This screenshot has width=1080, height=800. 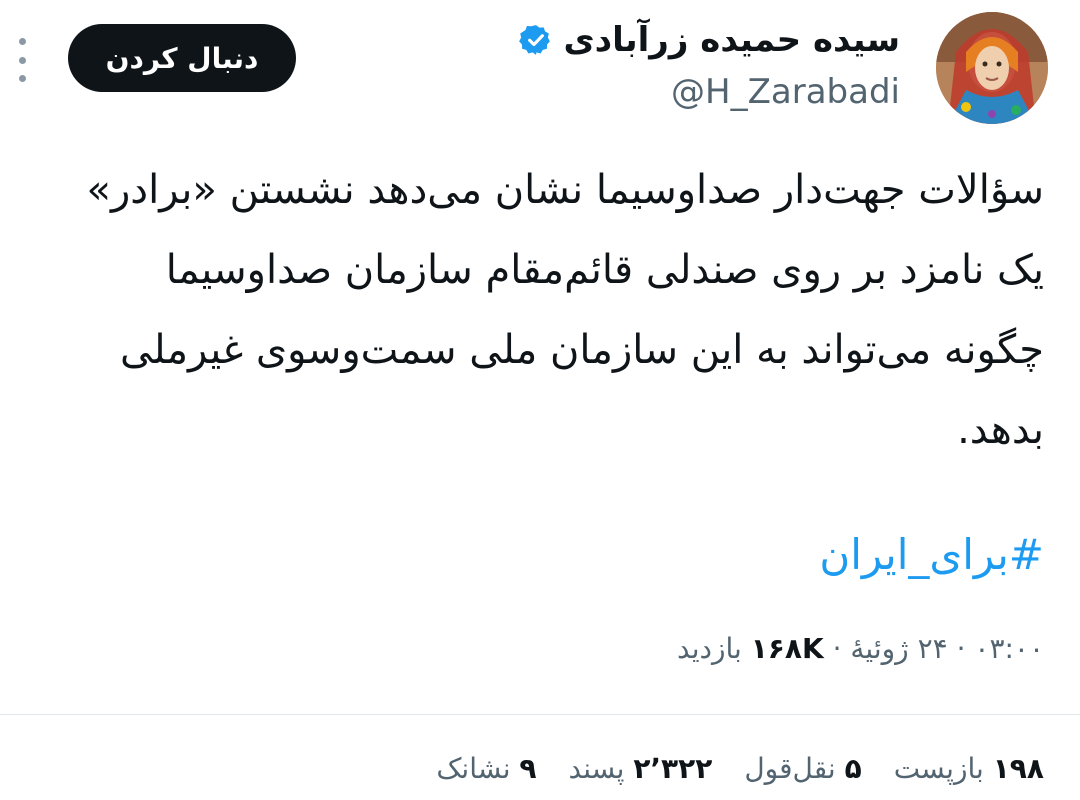 I want to click on quotes-count: ۵, so click(x=853, y=768).